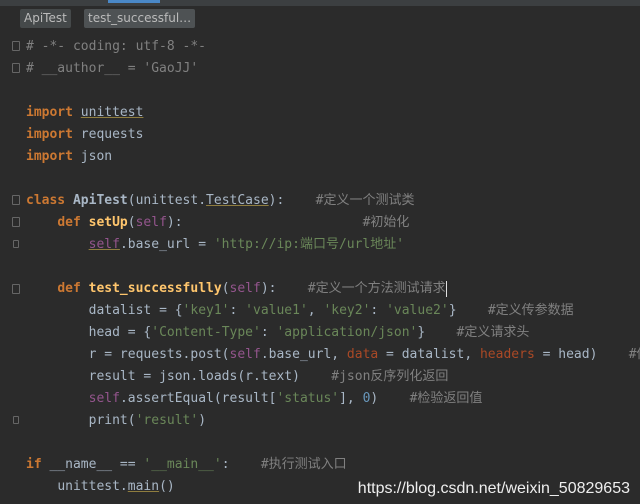 The width and height of the screenshot is (640, 504). Describe the element at coordinates (166, 244) in the screenshot. I see `code-text: .base_url =` at that location.